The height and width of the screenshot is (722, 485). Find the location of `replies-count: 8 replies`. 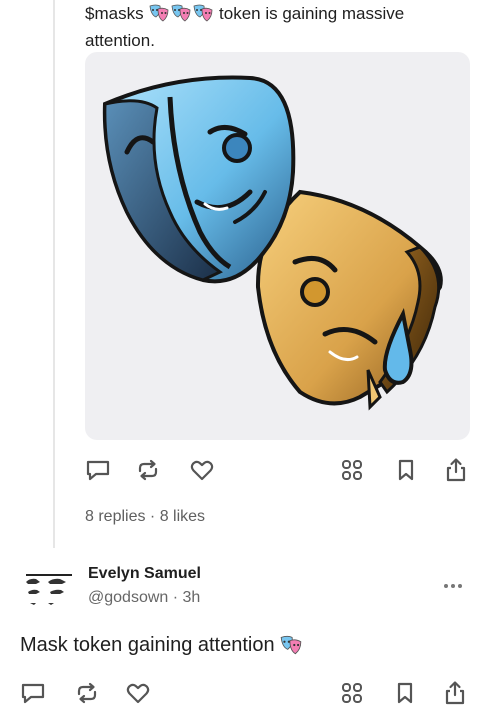

replies-count: 8 replies is located at coordinates (115, 517).